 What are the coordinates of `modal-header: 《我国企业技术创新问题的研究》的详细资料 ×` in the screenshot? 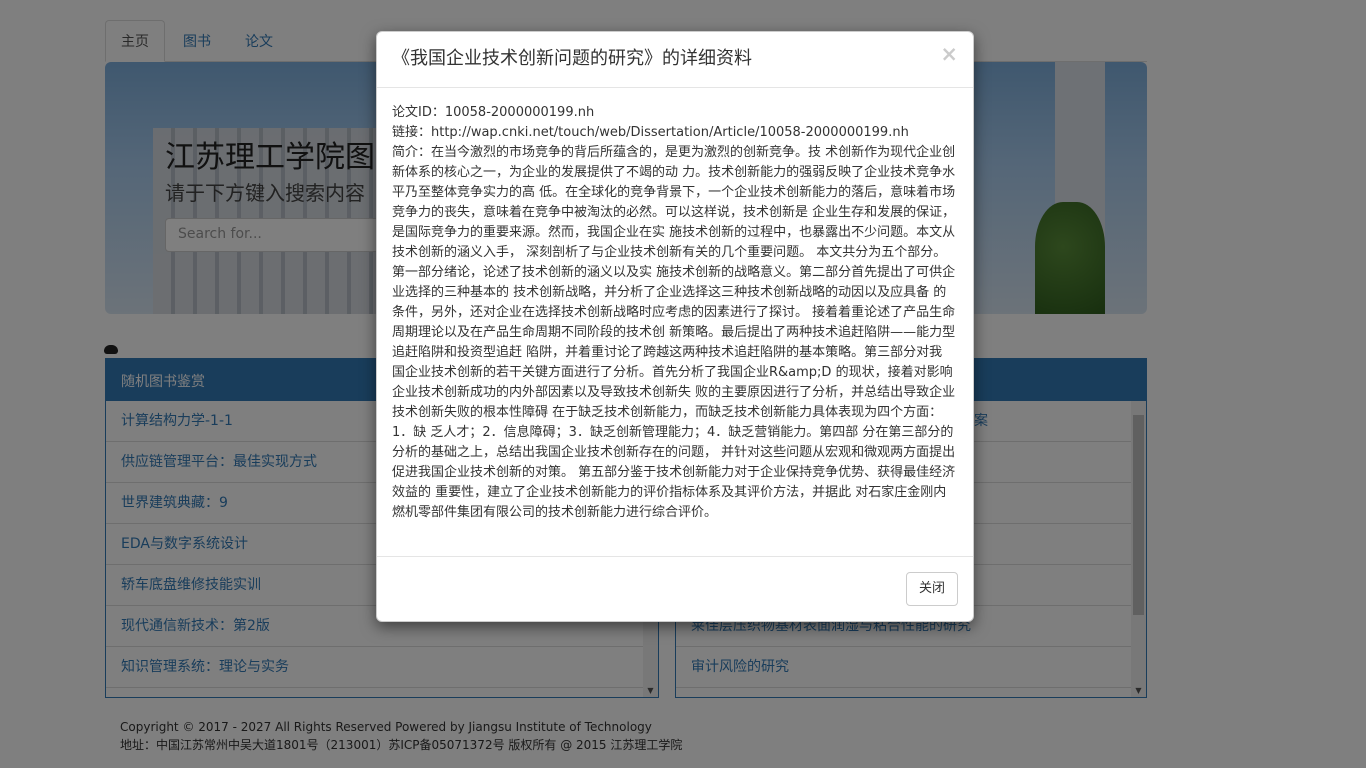 It's located at (675, 60).